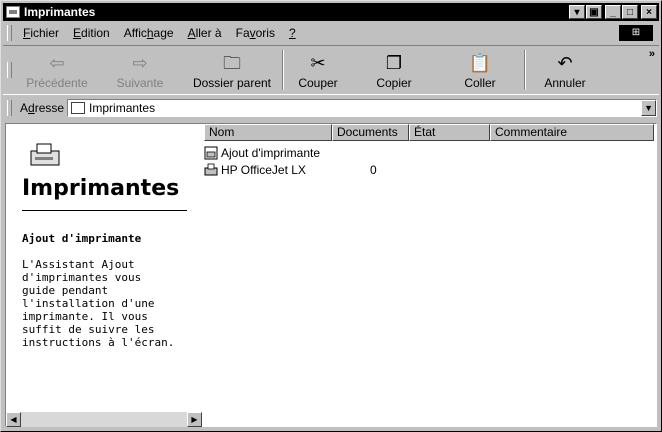  Describe the element at coordinates (91, 33) in the screenshot. I see `menu-edition: Edition` at that location.